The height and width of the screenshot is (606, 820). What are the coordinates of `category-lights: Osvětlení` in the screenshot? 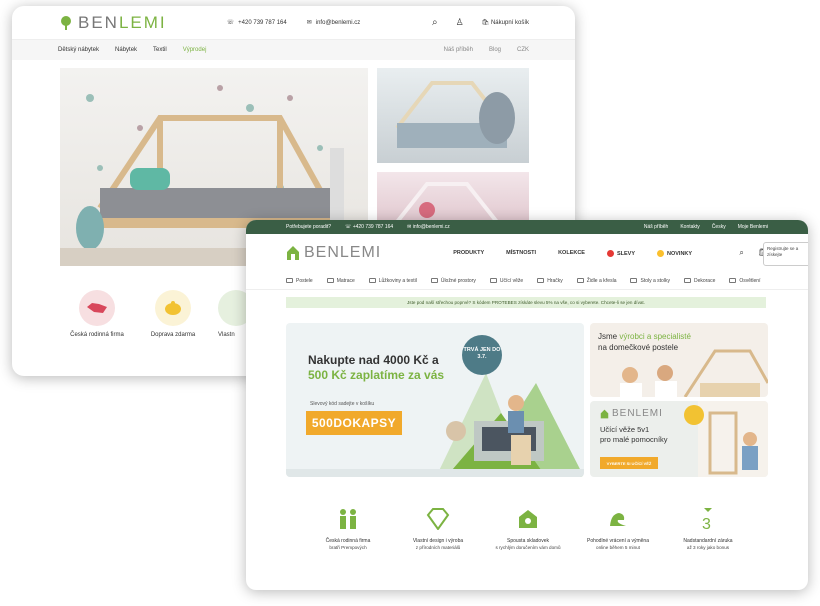 It's located at (744, 281).